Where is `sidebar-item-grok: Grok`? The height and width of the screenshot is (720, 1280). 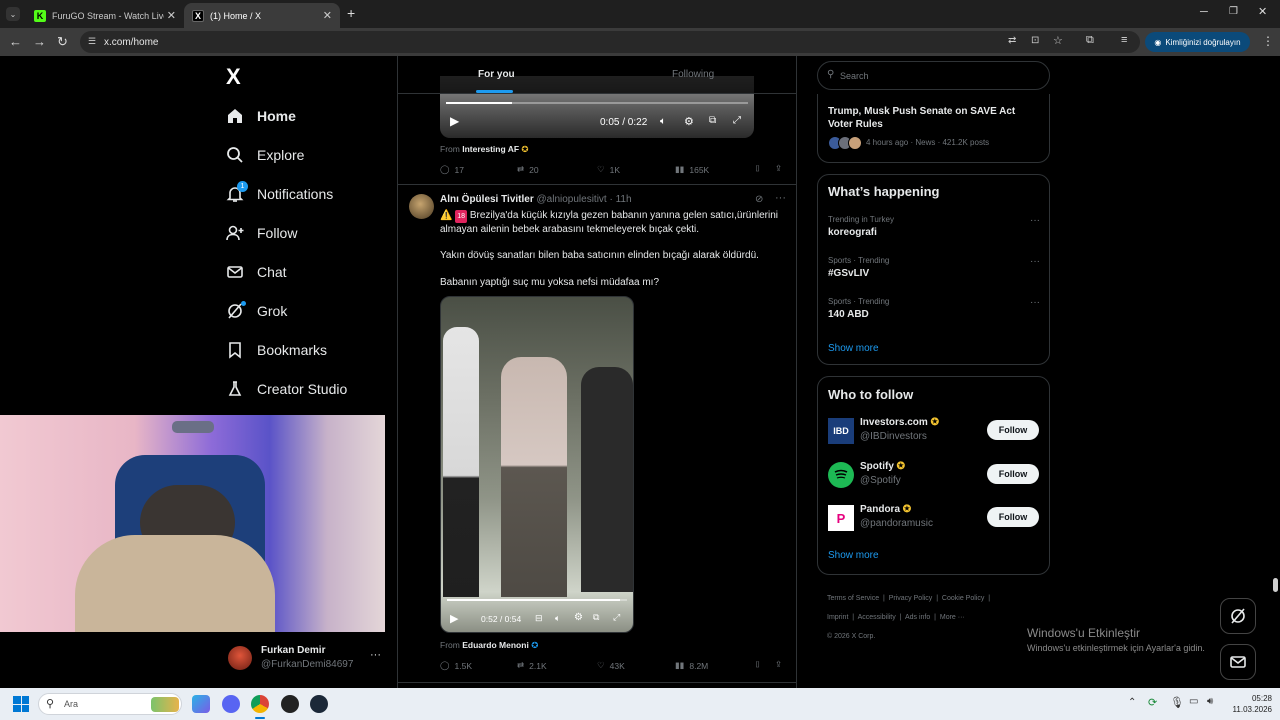 sidebar-item-grok: Grok is located at coordinates (256, 311).